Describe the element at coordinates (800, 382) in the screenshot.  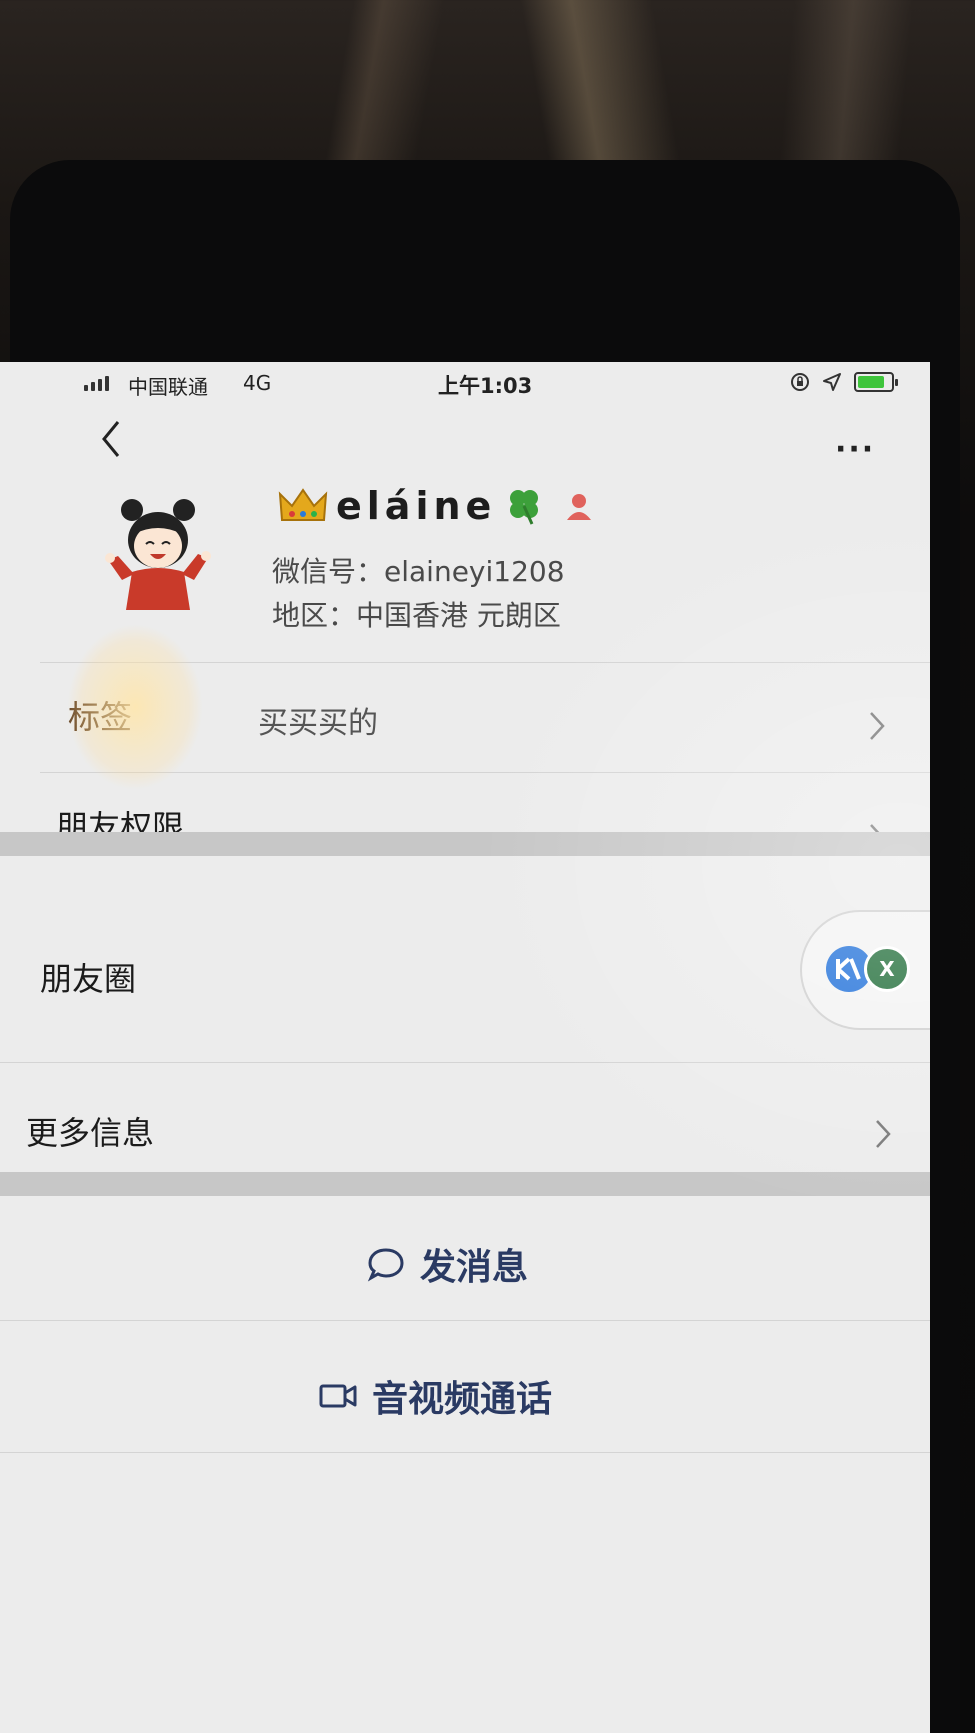
I see `rotation-lock-icon` at that location.